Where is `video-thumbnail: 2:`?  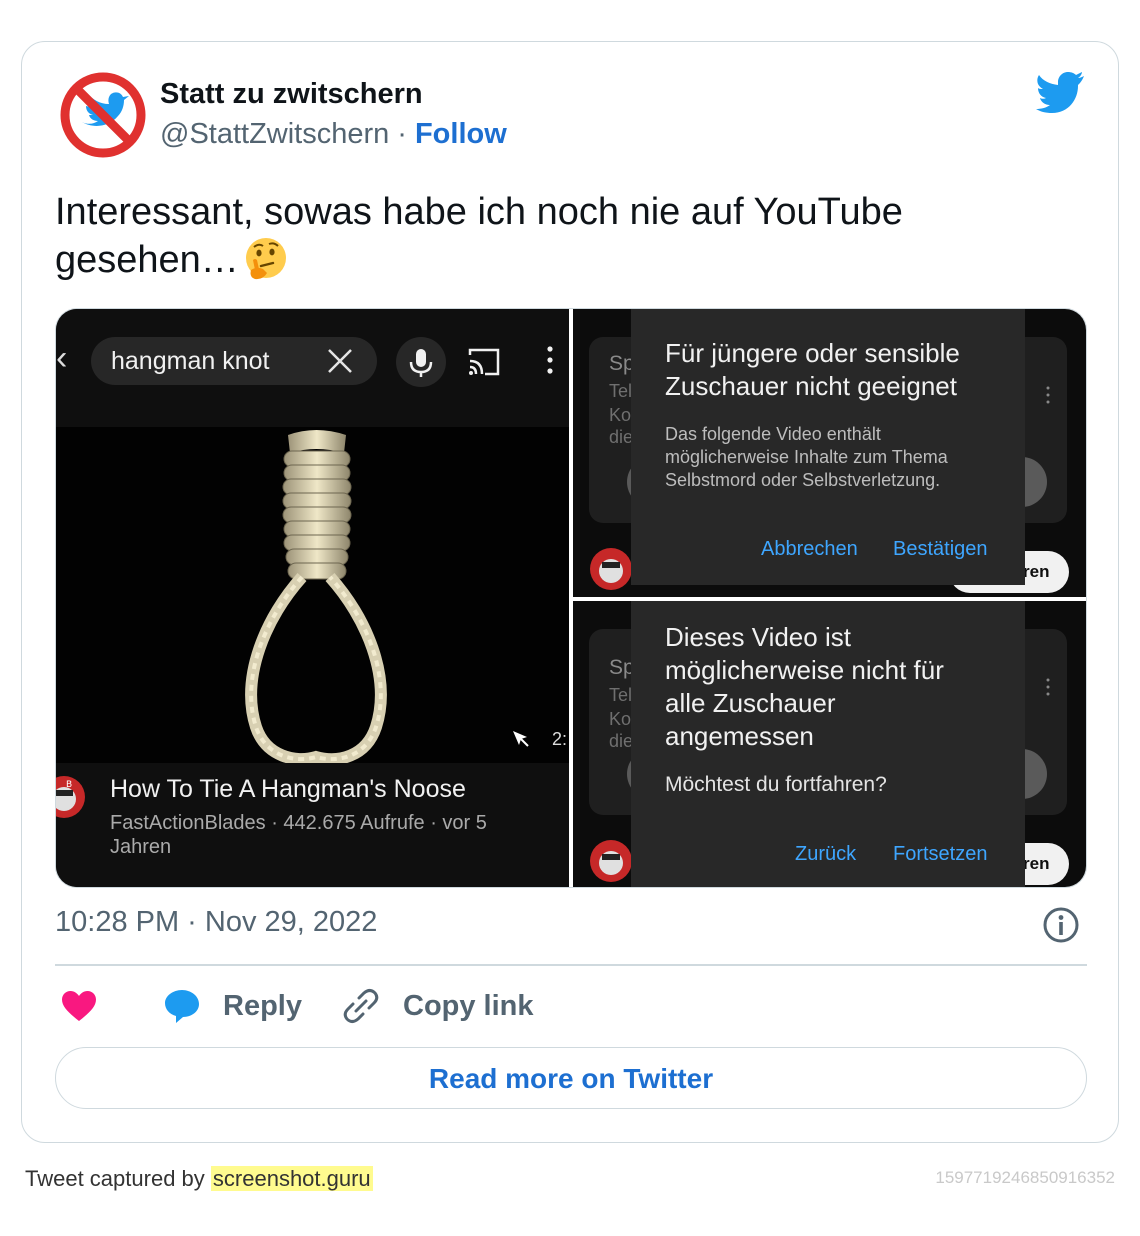 video-thumbnail: 2: is located at coordinates (312, 595).